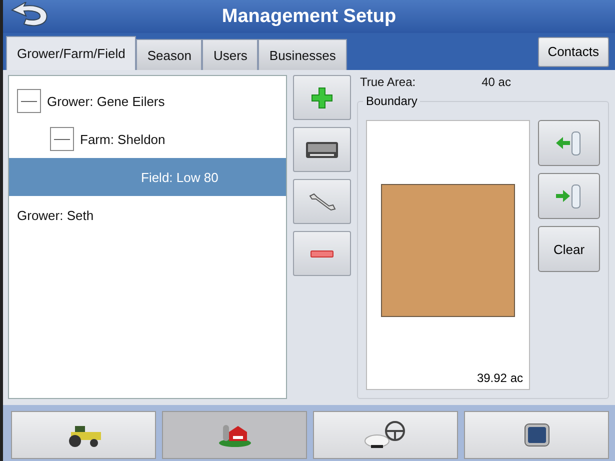  What do you see at coordinates (302, 54) in the screenshot?
I see `tab: Businesses` at bounding box center [302, 54].